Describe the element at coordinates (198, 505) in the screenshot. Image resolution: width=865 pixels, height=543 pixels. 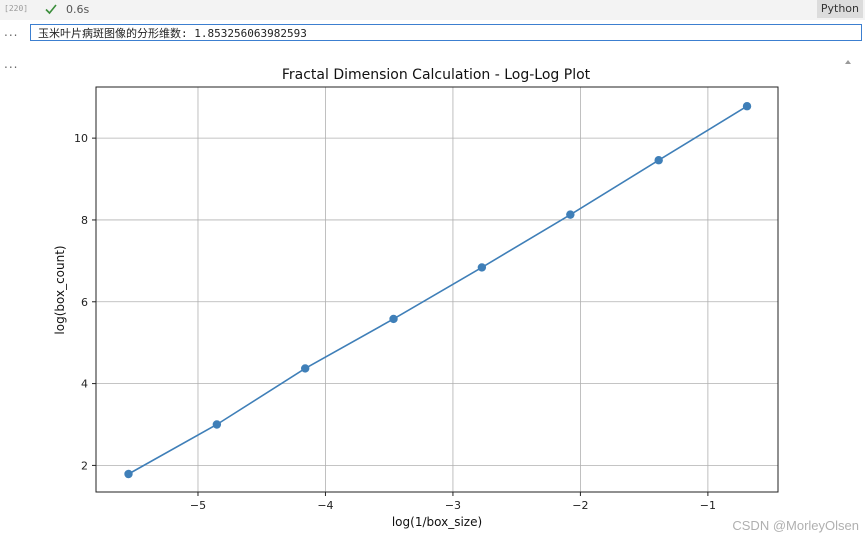
I see `x-tick-label: −5` at that location.